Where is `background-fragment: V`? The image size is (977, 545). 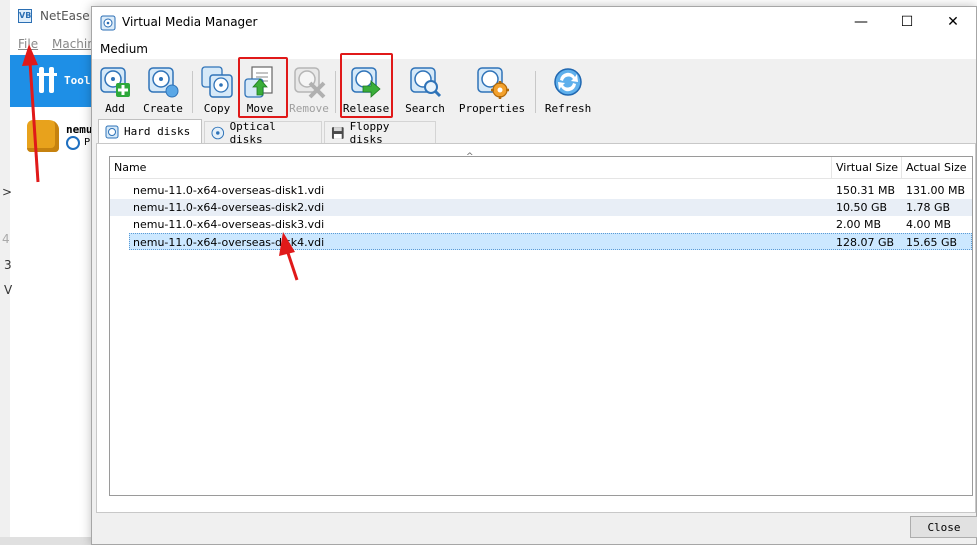
background-fragment: V is located at coordinates (8, 290).